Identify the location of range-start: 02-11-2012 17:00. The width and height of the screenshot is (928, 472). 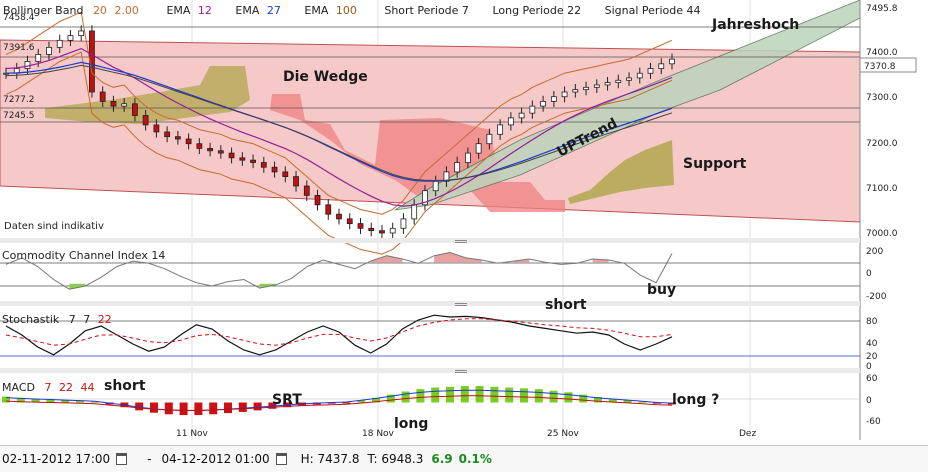
(56, 459).